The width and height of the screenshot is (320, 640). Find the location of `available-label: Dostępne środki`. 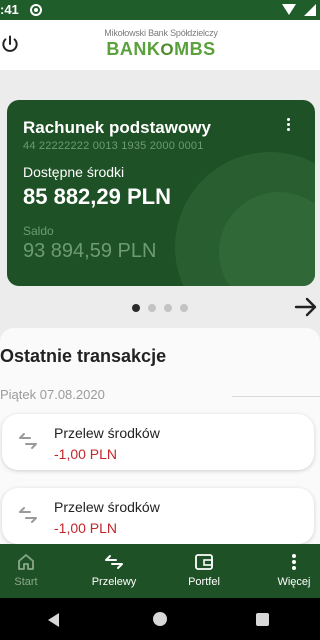

available-label: Dostępne środki is located at coordinates (74, 172).